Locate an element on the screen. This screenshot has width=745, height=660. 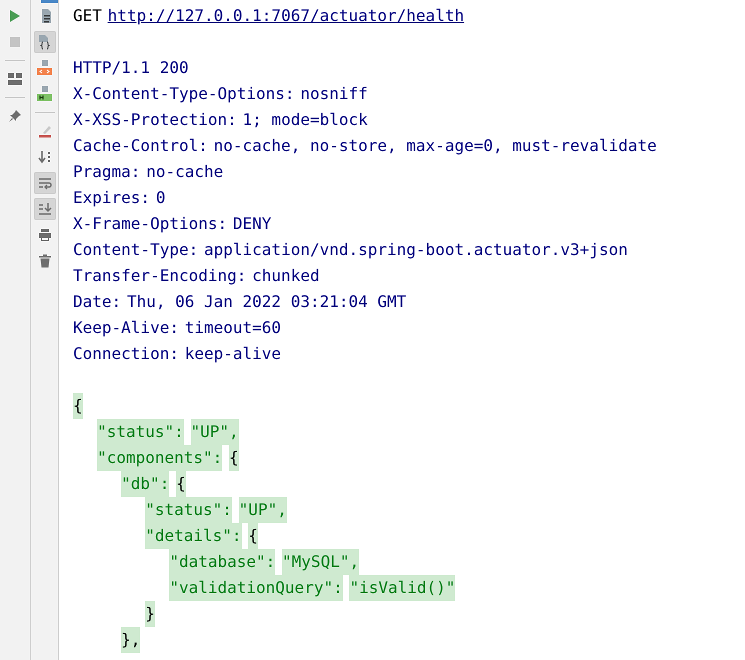
header-name: Keep-Alive: is located at coordinates (126, 328).